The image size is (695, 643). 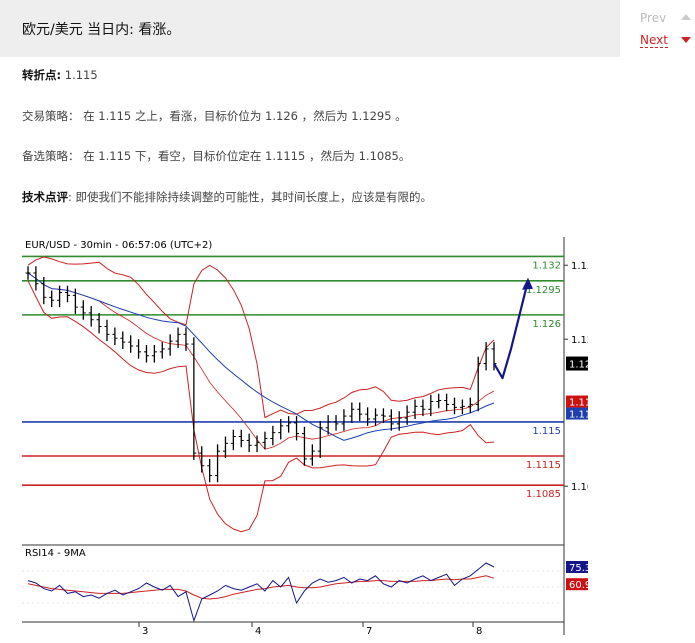 I want to click on y-tick-label: 1.1235, so click(x=579, y=340).